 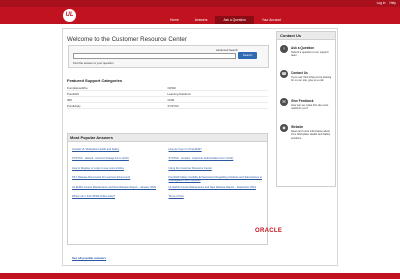 I want to click on ul-logo: UL, so click(x=69, y=15).